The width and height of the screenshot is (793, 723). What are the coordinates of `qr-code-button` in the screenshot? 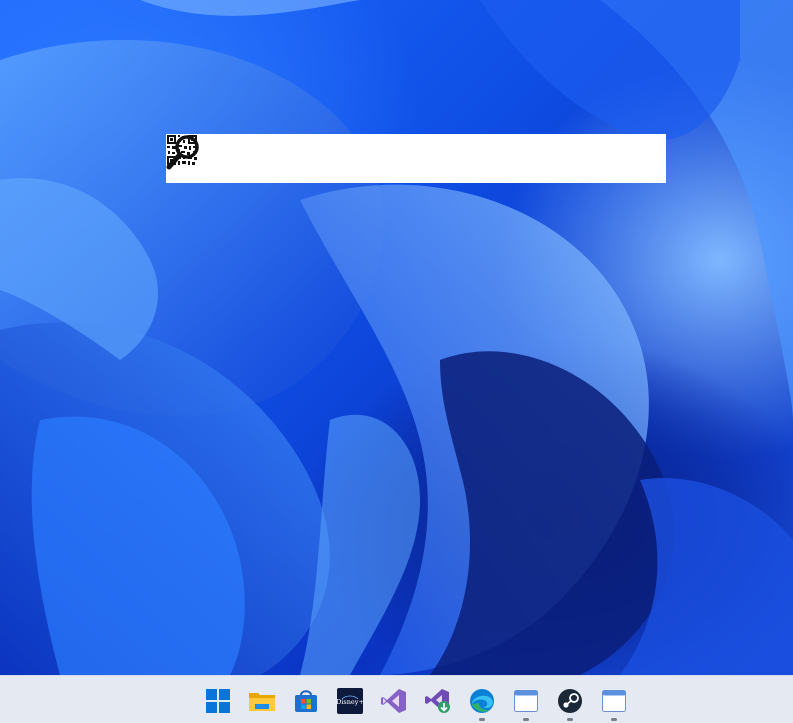 It's located at (393, 158).